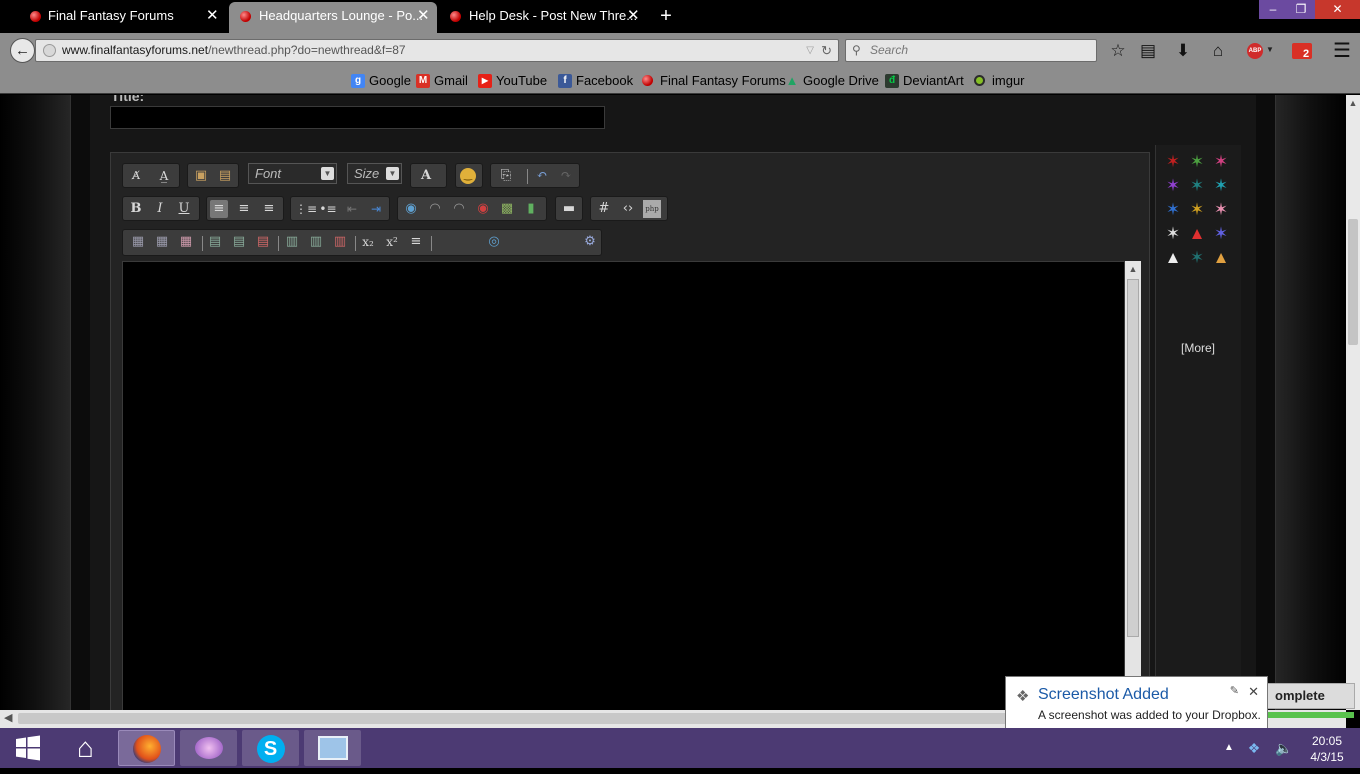 Image resolution: width=1360 pixels, height=774 pixels. I want to click on control-panel-taskbar-button, so click(332, 748).